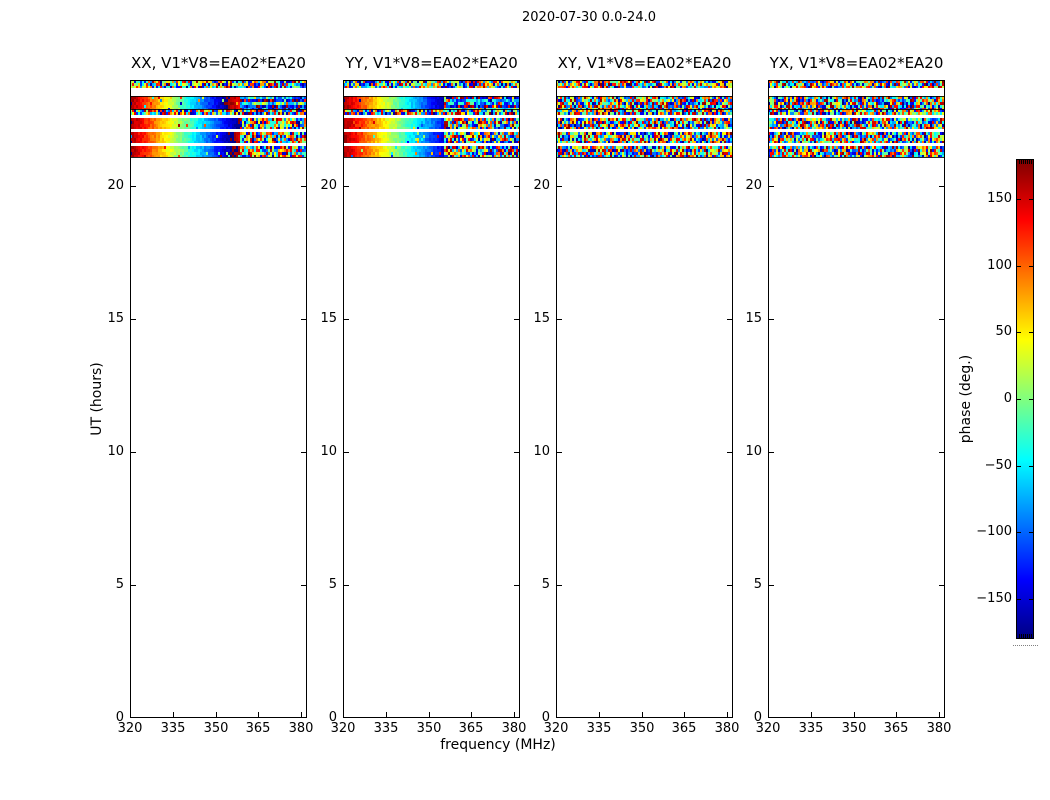  Describe the element at coordinates (1025, 645) in the screenshot. I see `colorbar-end-dashes` at that location.